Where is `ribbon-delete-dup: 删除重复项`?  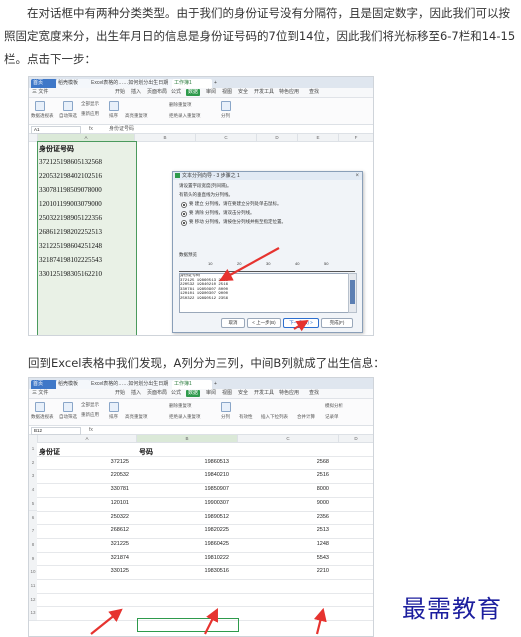 ribbon-delete-dup: 删除重复项 is located at coordinates (180, 105).